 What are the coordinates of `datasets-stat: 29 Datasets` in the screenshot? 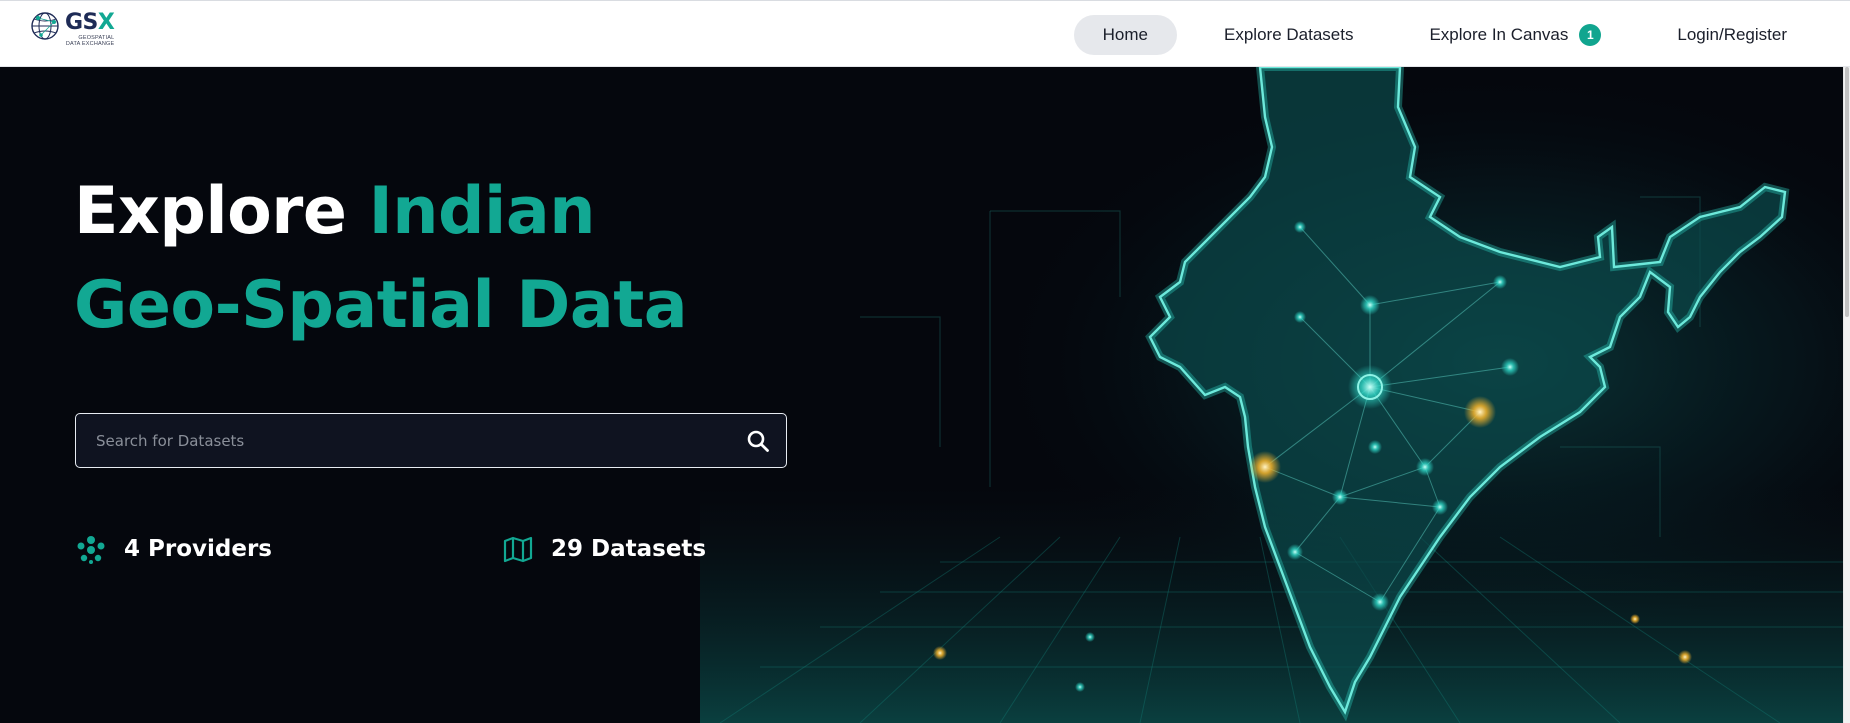 It's located at (604, 549).